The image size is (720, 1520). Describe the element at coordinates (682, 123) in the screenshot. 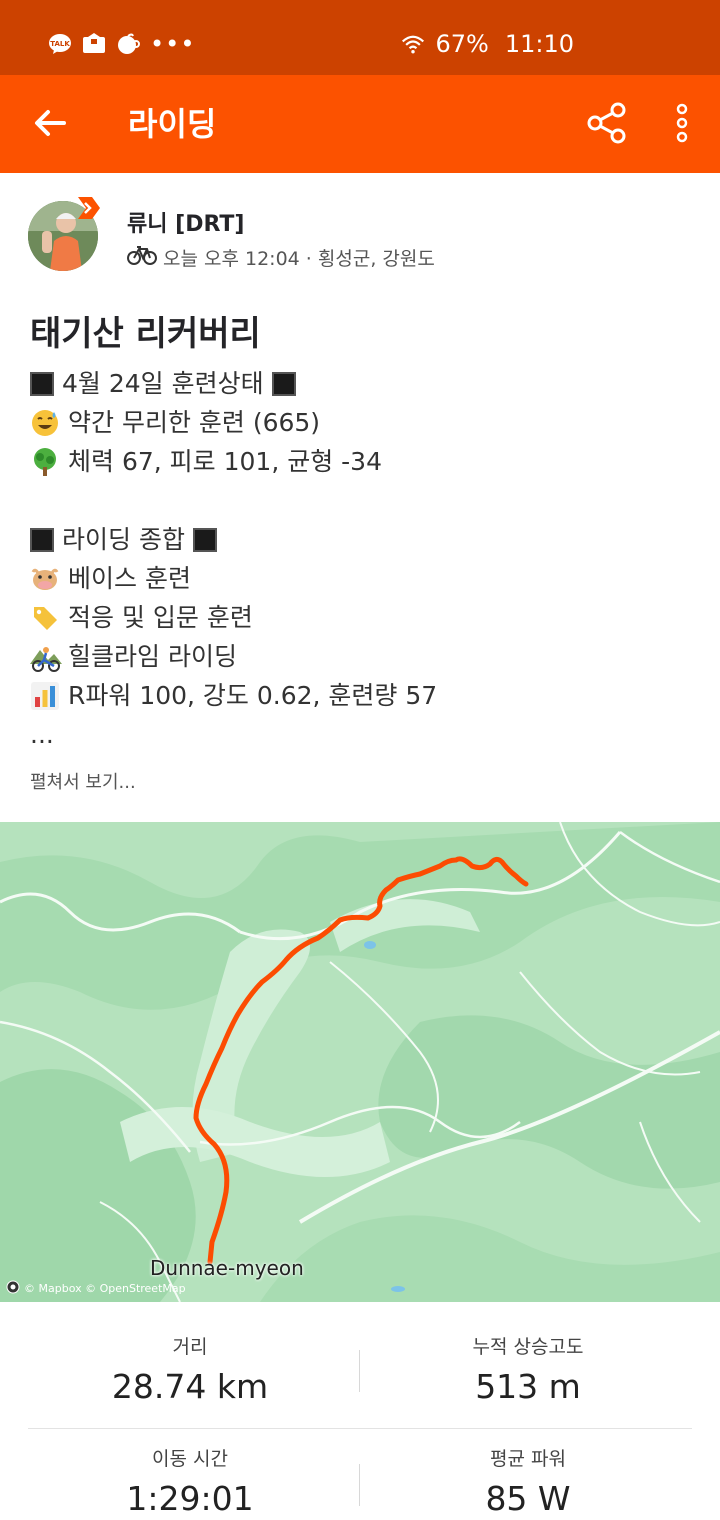

I see `overflow-menu-icon` at that location.